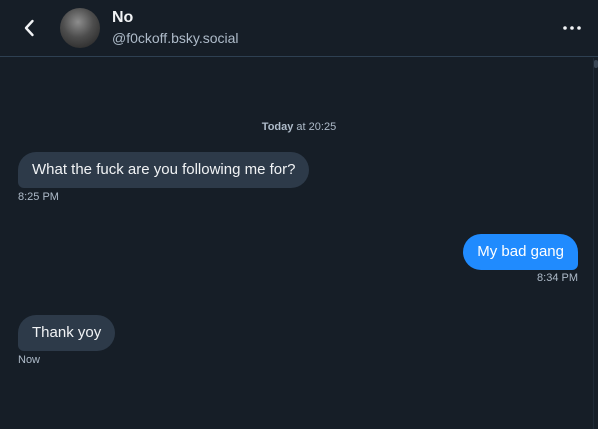 This screenshot has height=429, width=598. I want to click on date-separator-day: Today, so click(277, 127).